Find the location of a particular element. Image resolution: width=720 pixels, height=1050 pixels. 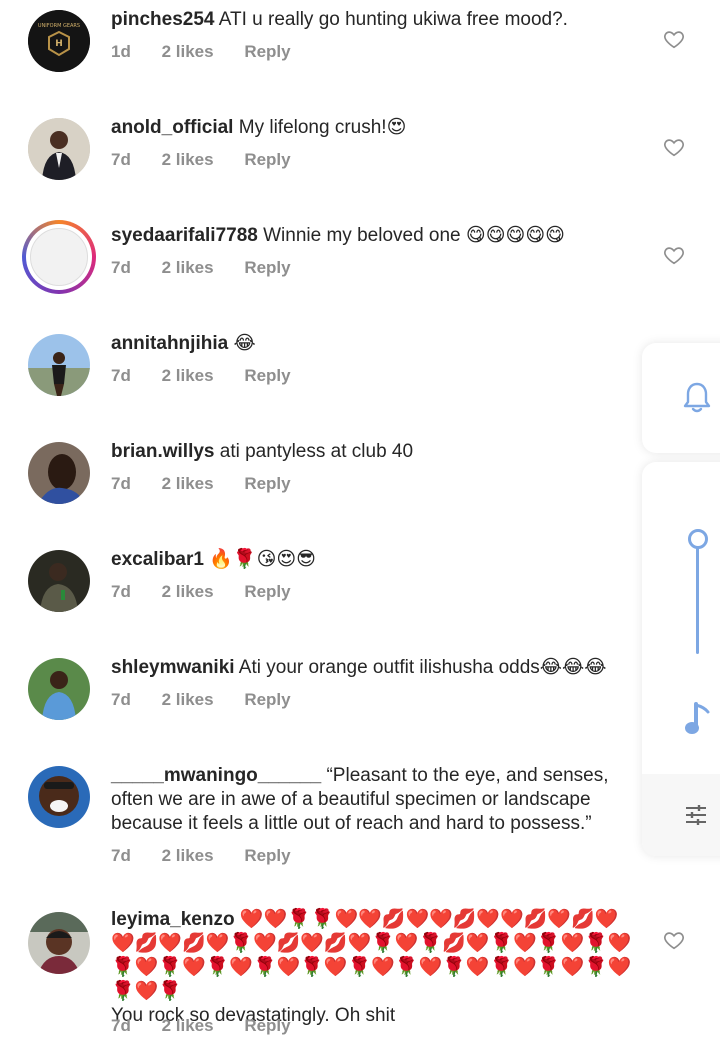

music-note-icon is located at coordinates (698, 719).